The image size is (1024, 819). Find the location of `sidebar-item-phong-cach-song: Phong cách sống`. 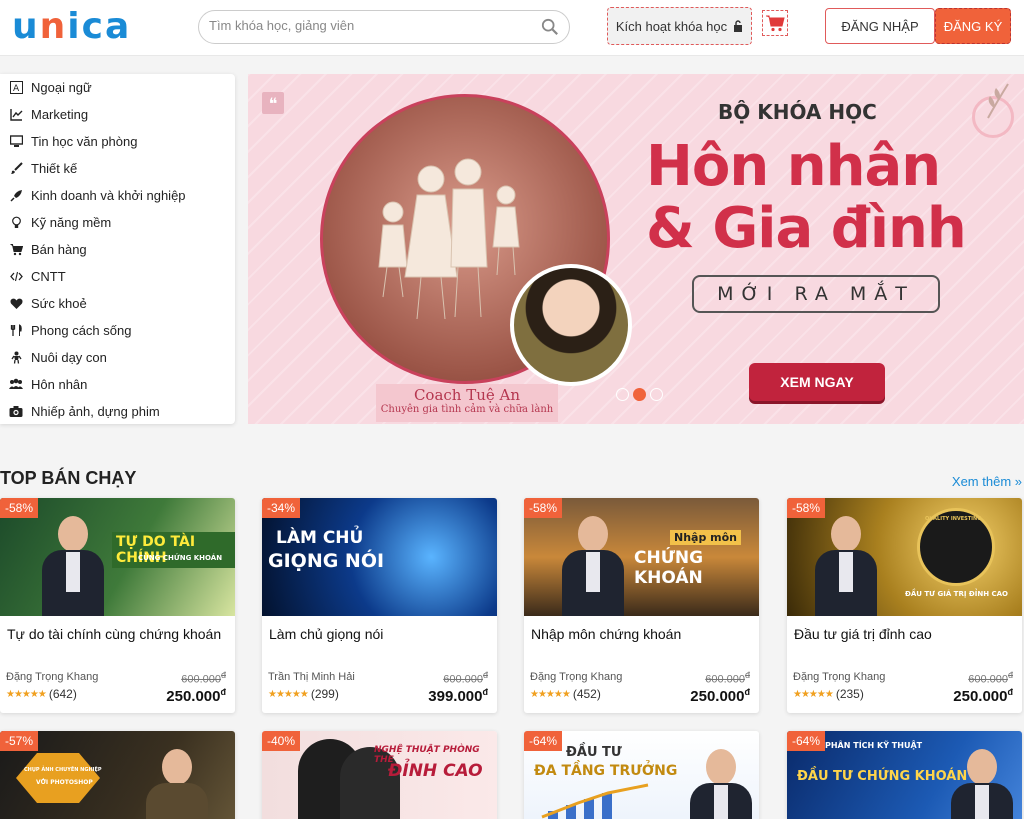

sidebar-item-phong-cach-song: Phong cách sống is located at coordinates (117, 330).